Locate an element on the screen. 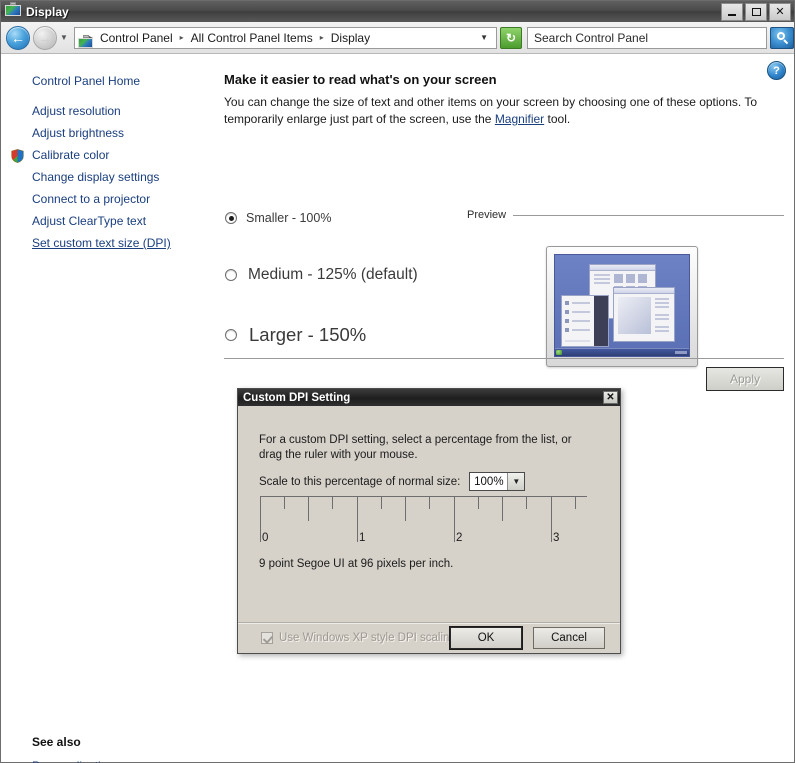 This screenshot has width=795, height=763. option-smaller-label: Smaller - 100% is located at coordinates (289, 218).